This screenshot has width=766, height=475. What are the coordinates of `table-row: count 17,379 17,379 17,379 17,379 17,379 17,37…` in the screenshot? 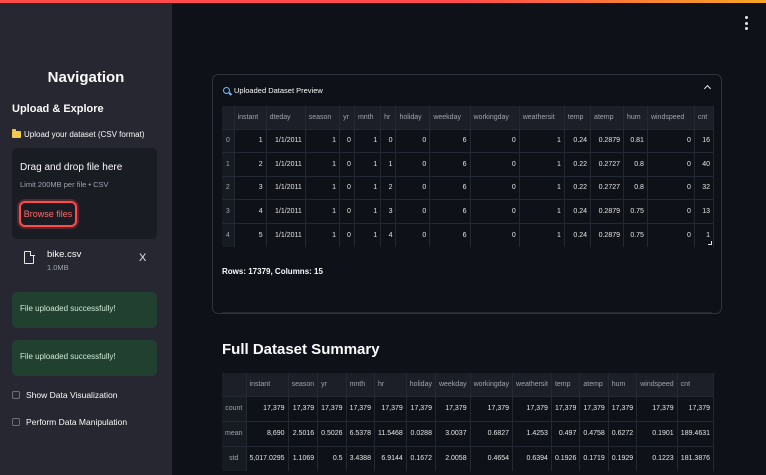 It's located at (468, 408).